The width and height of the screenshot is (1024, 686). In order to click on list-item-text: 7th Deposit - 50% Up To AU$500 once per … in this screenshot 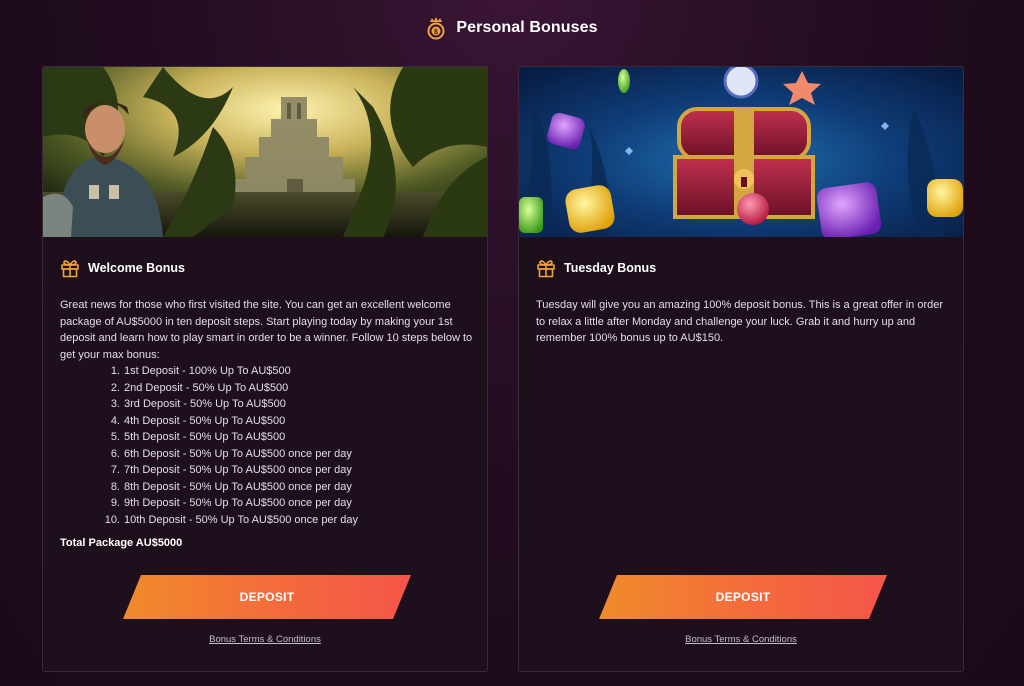, I will do `click(238, 470)`.